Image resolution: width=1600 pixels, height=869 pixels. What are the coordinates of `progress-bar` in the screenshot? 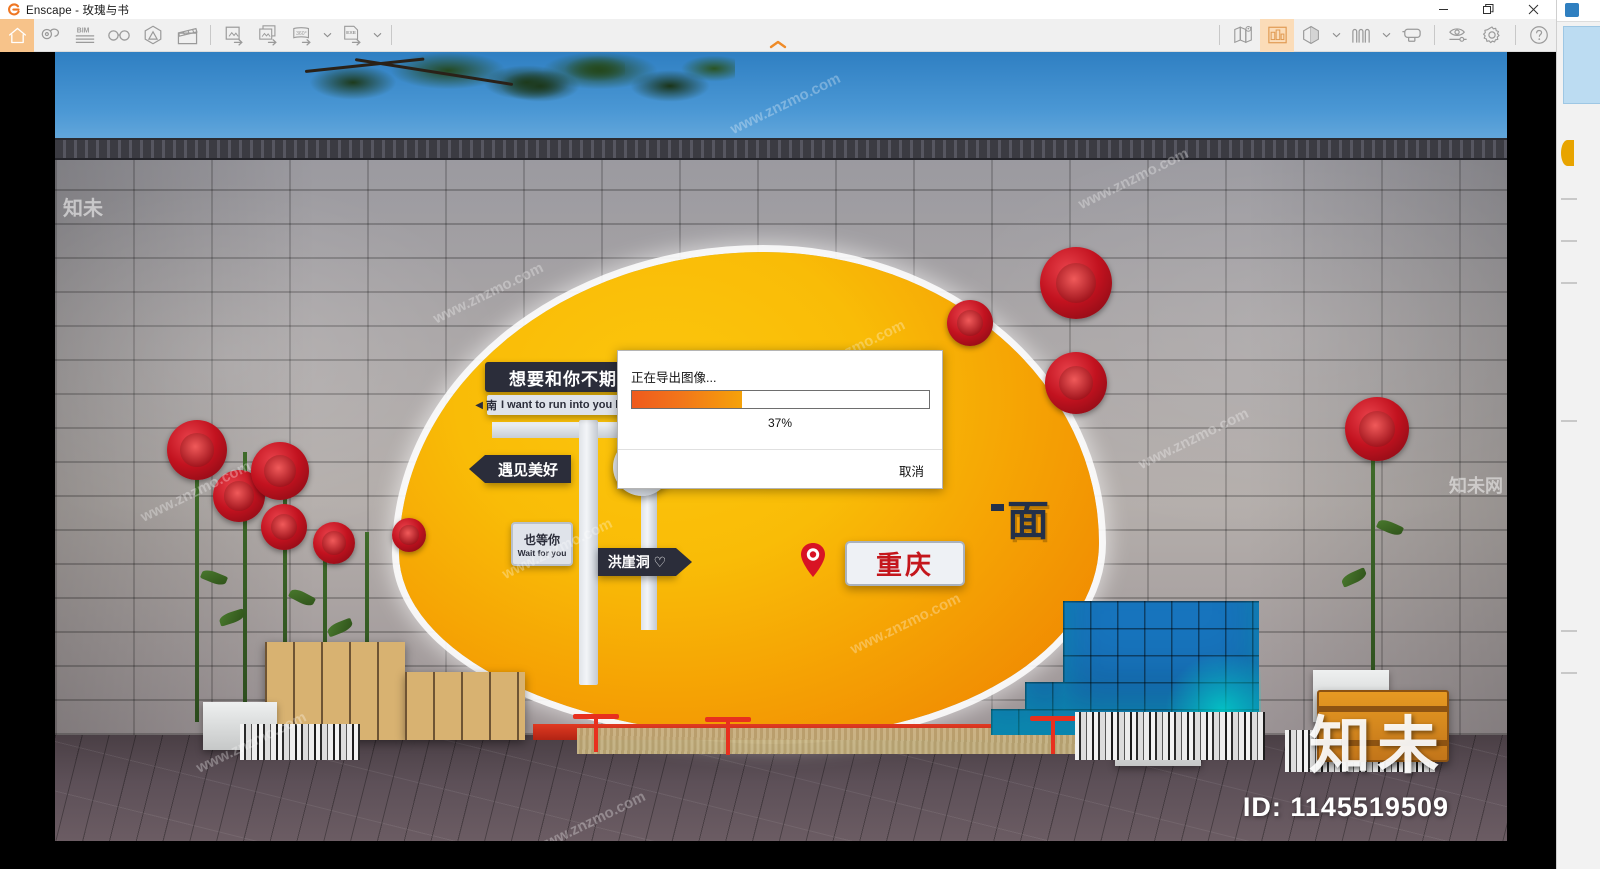 It's located at (780, 399).